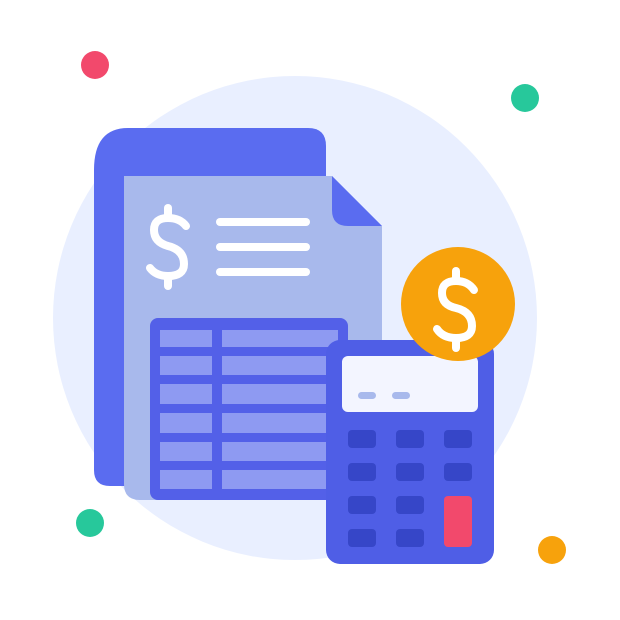 The image size is (620, 620). I want to click on calculator-screen, so click(410, 384).